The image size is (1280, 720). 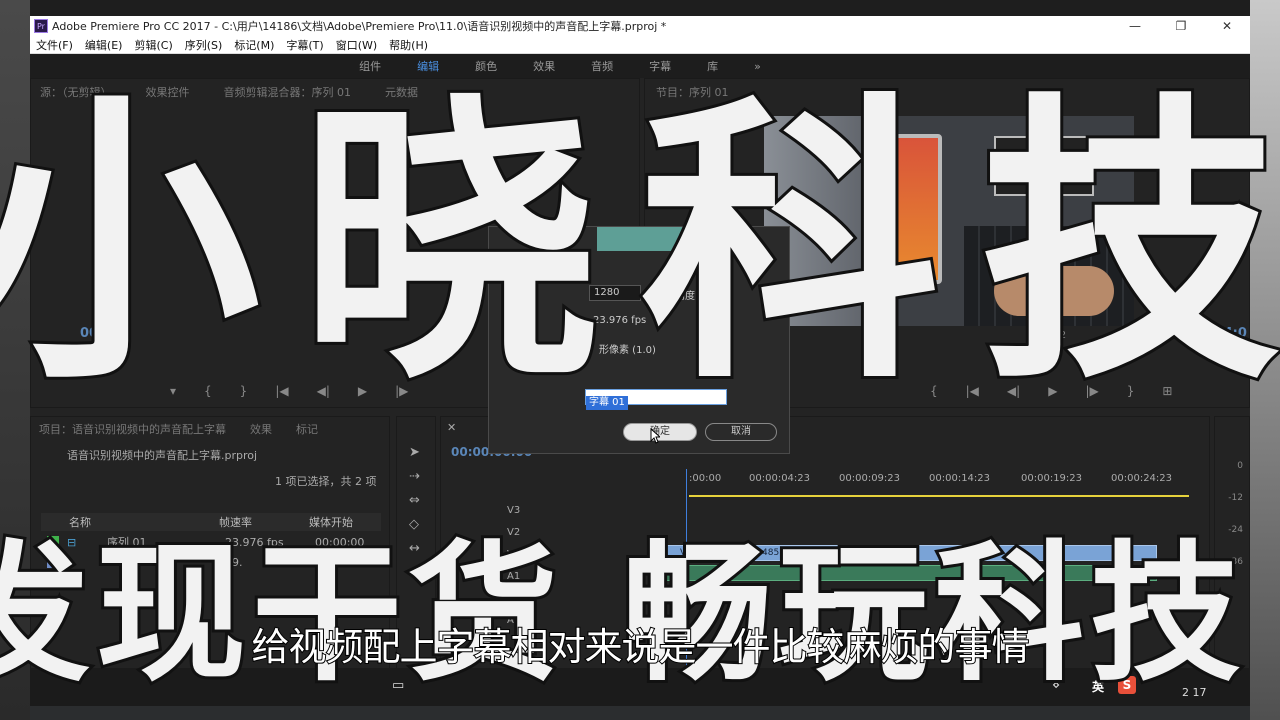 What do you see at coordinates (705, 478) in the screenshot?
I see `ruler-label: :00:00` at bounding box center [705, 478].